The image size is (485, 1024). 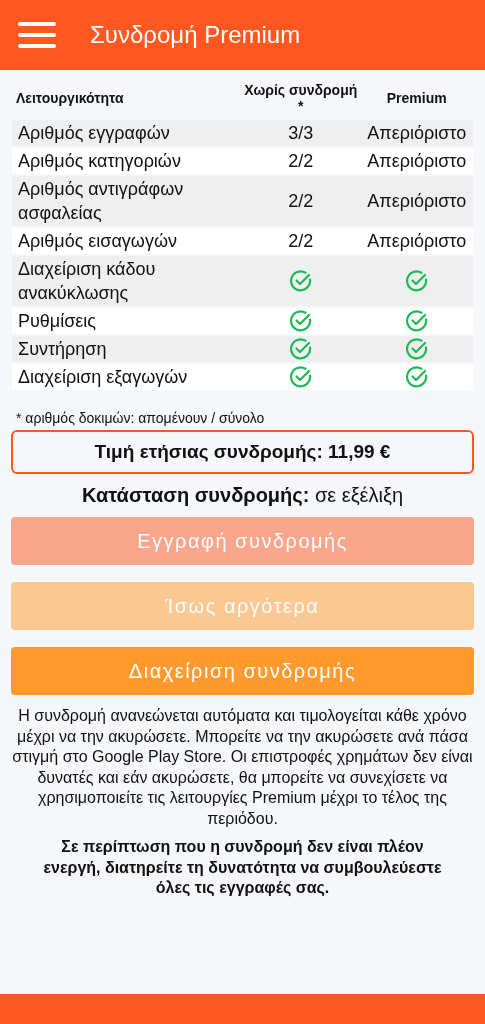 I want to click on table-cell-text: Αριθμός εγγραφών, so click(x=94, y=133).